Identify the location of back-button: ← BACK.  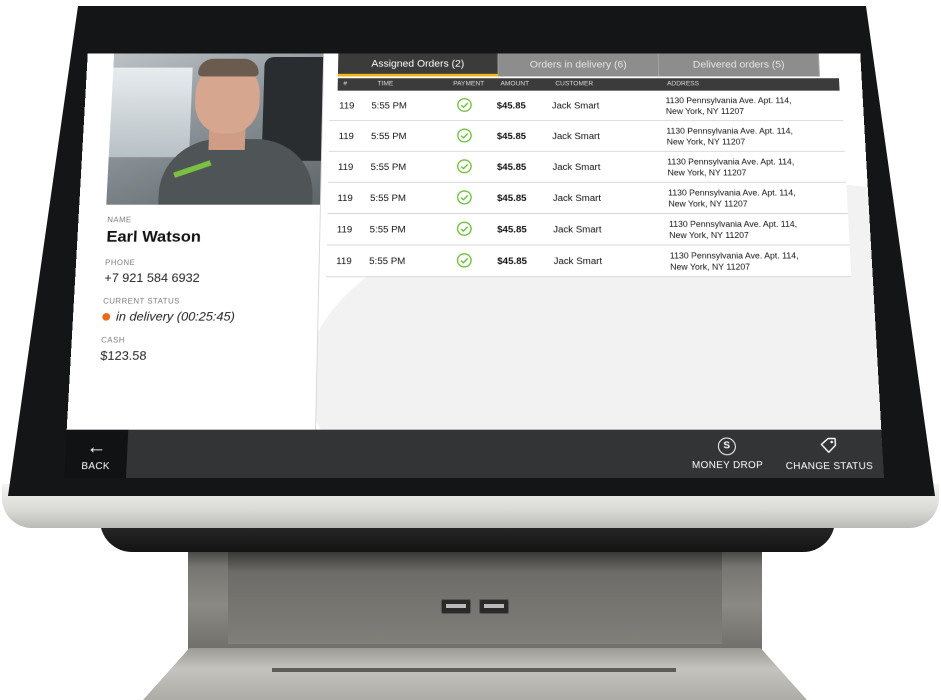
(96, 453).